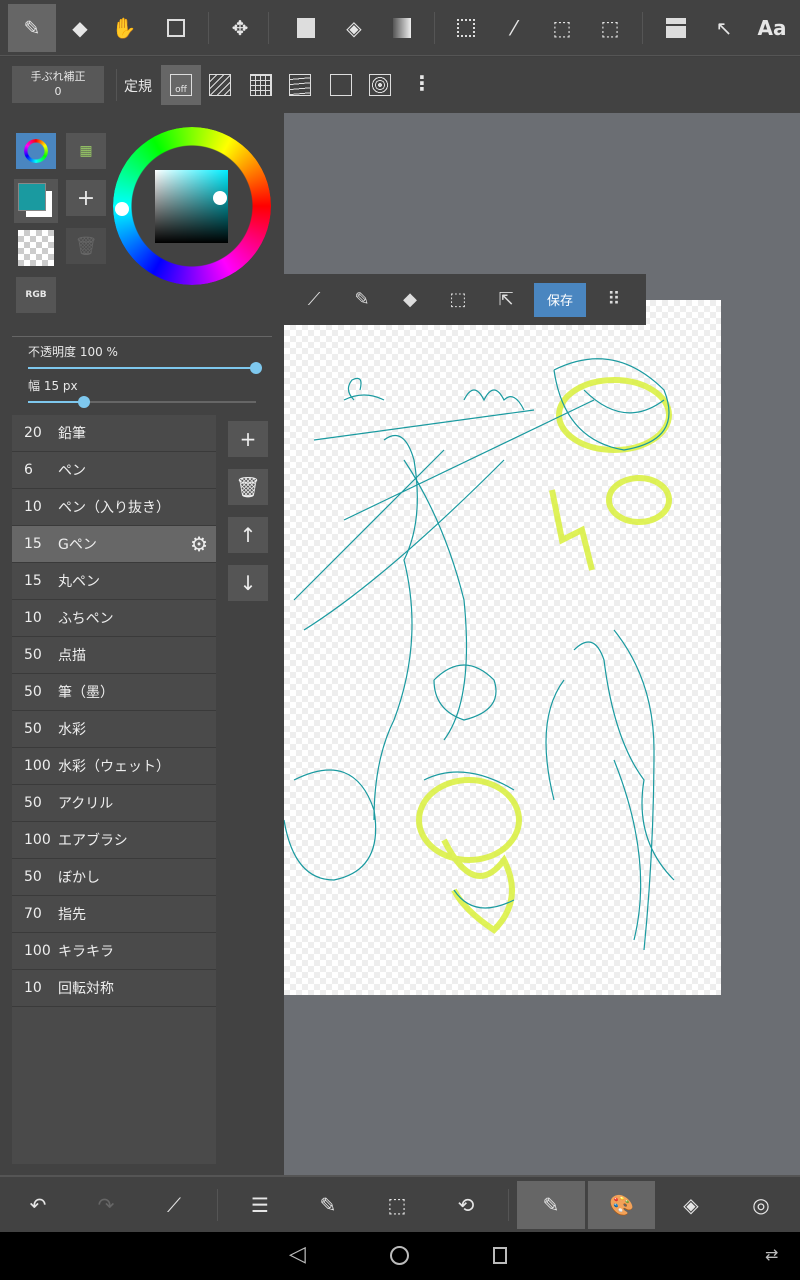  I want to click on text-tool-button: Aa, so click(772, 28).